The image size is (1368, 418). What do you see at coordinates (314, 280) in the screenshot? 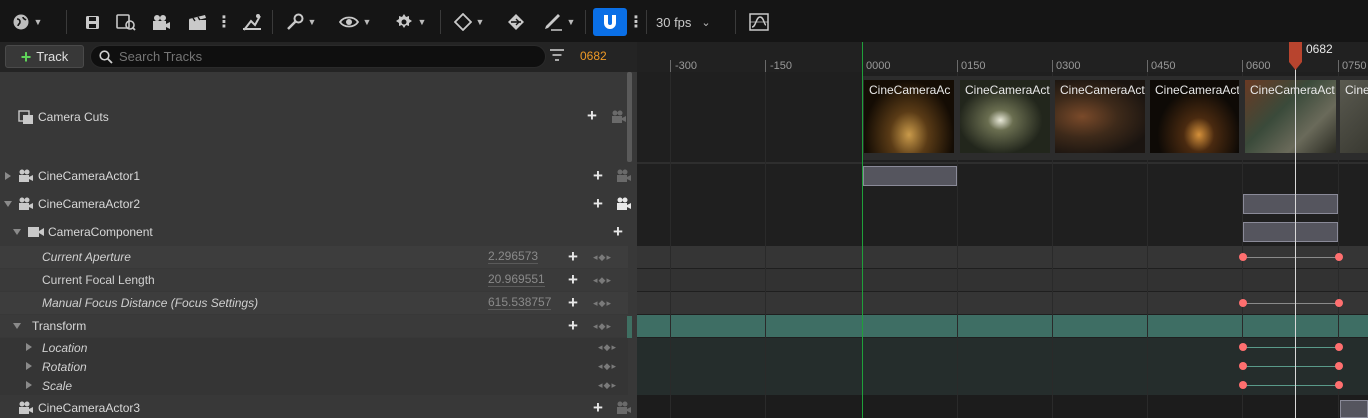
I see `focal-row: Current Focal Length 20.969551 + ◂◆▸` at bounding box center [314, 280].